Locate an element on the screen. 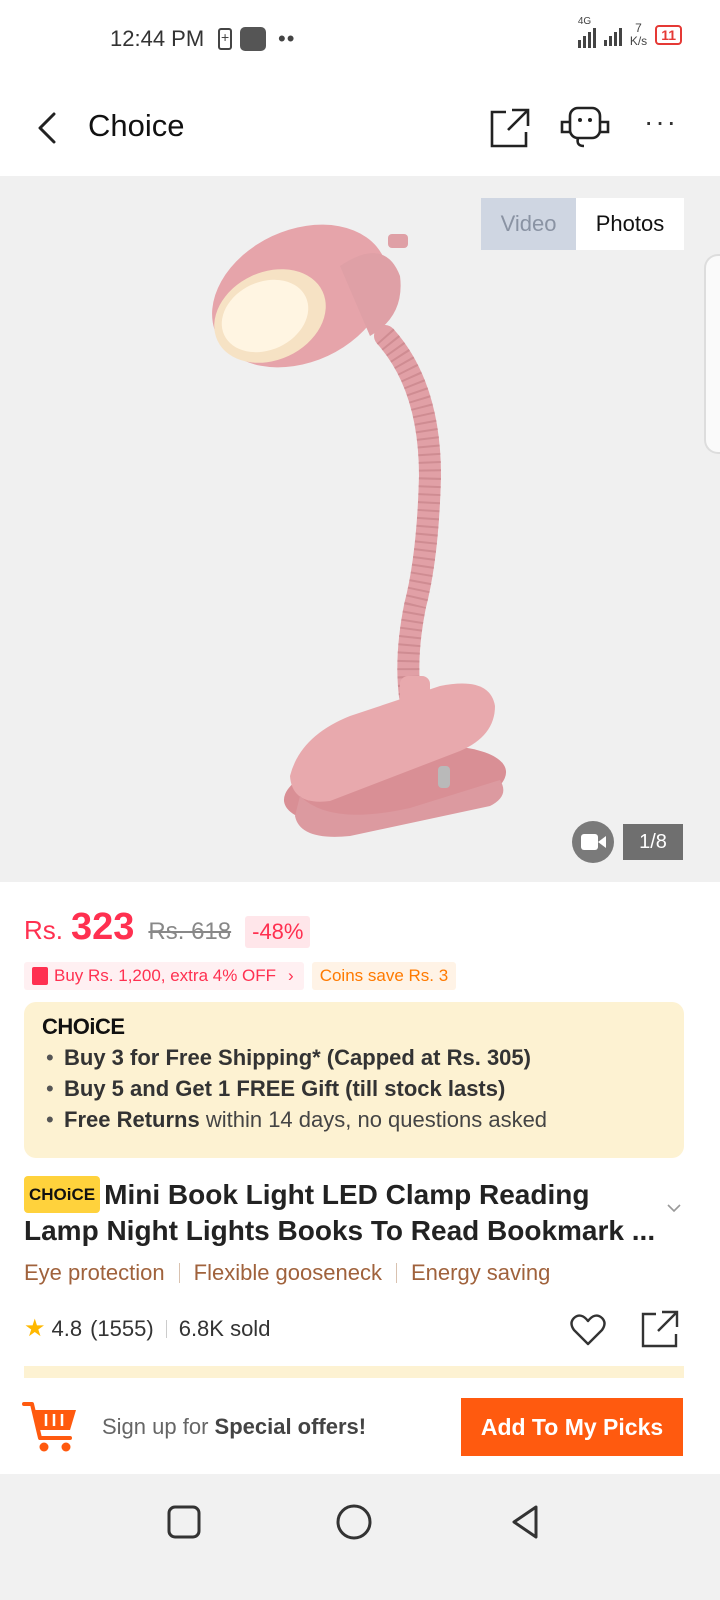  discount-badge: -48% is located at coordinates (278, 932).